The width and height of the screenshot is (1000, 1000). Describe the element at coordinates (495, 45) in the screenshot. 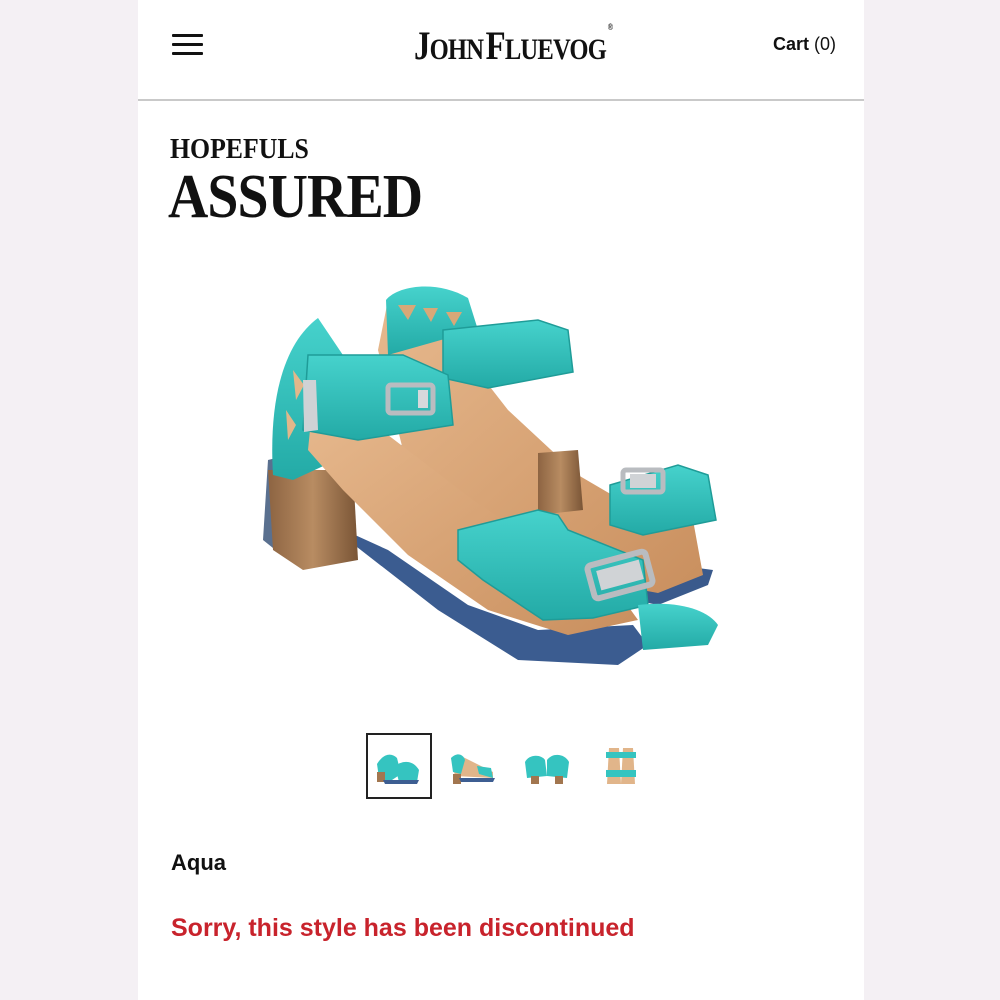

I see `logo-initial-second: F` at that location.